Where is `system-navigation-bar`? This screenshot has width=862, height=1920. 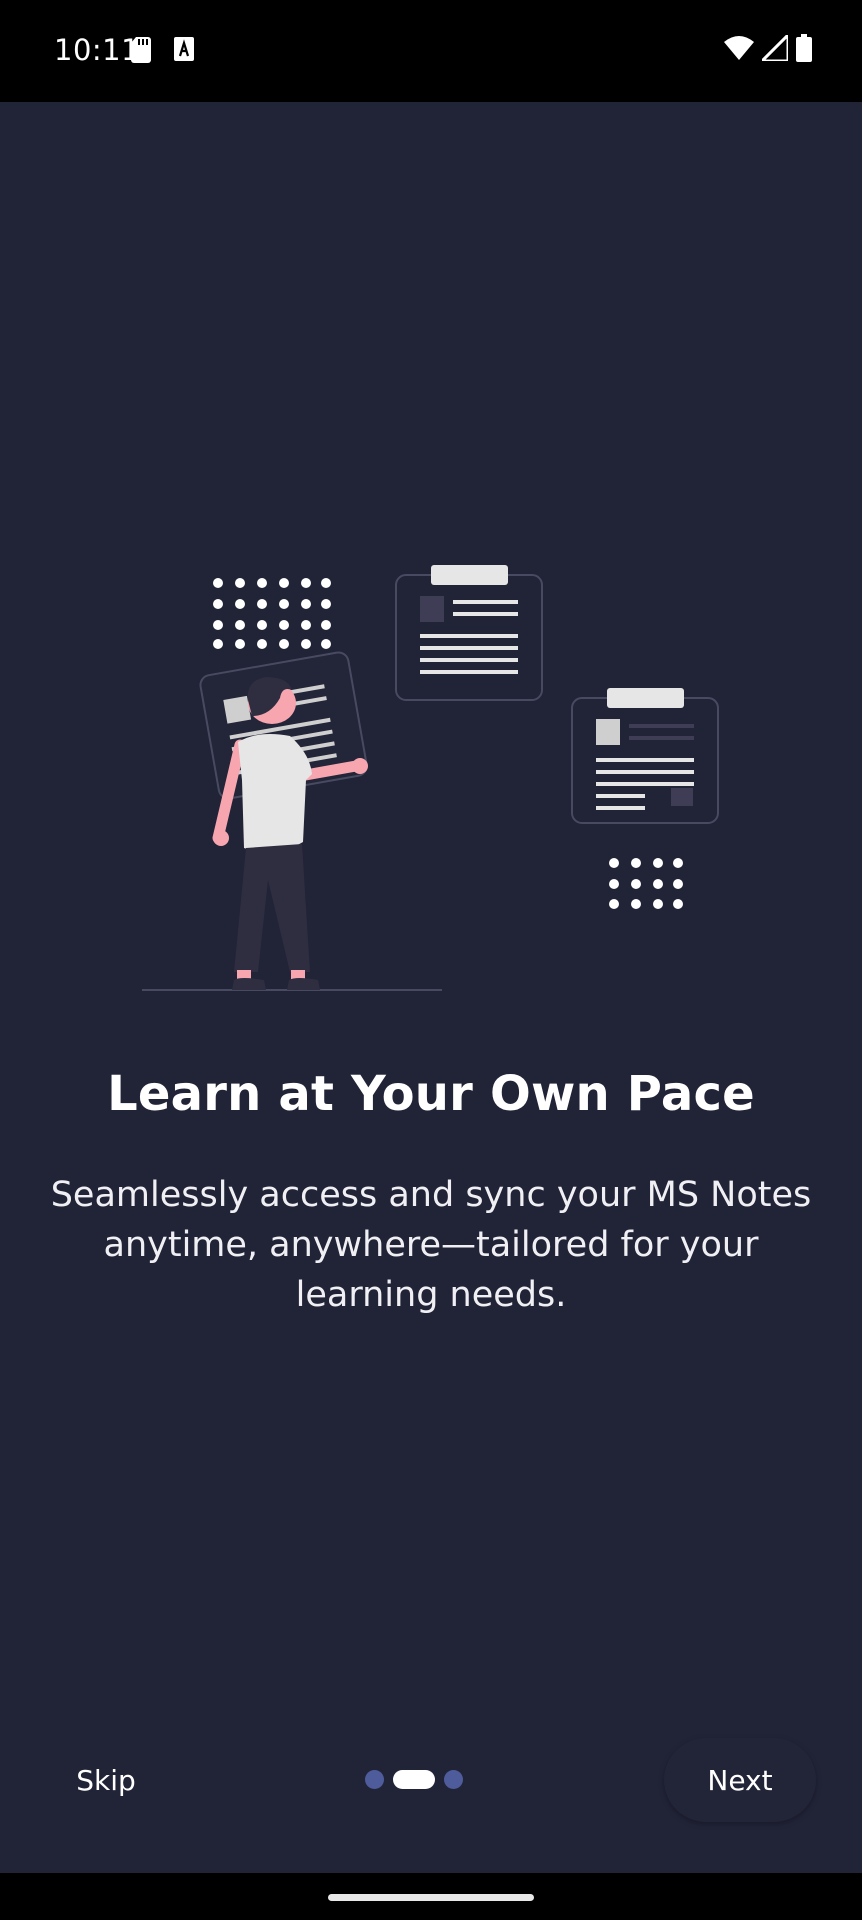
system-navigation-bar is located at coordinates (431, 1896).